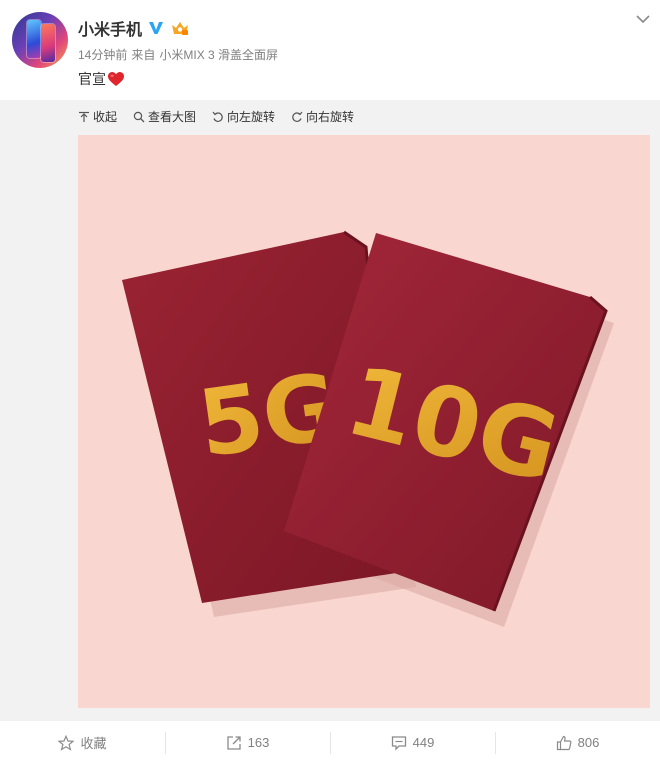 This screenshot has height=764, width=660. I want to click on favorite-button: 收藏, so click(82, 742).